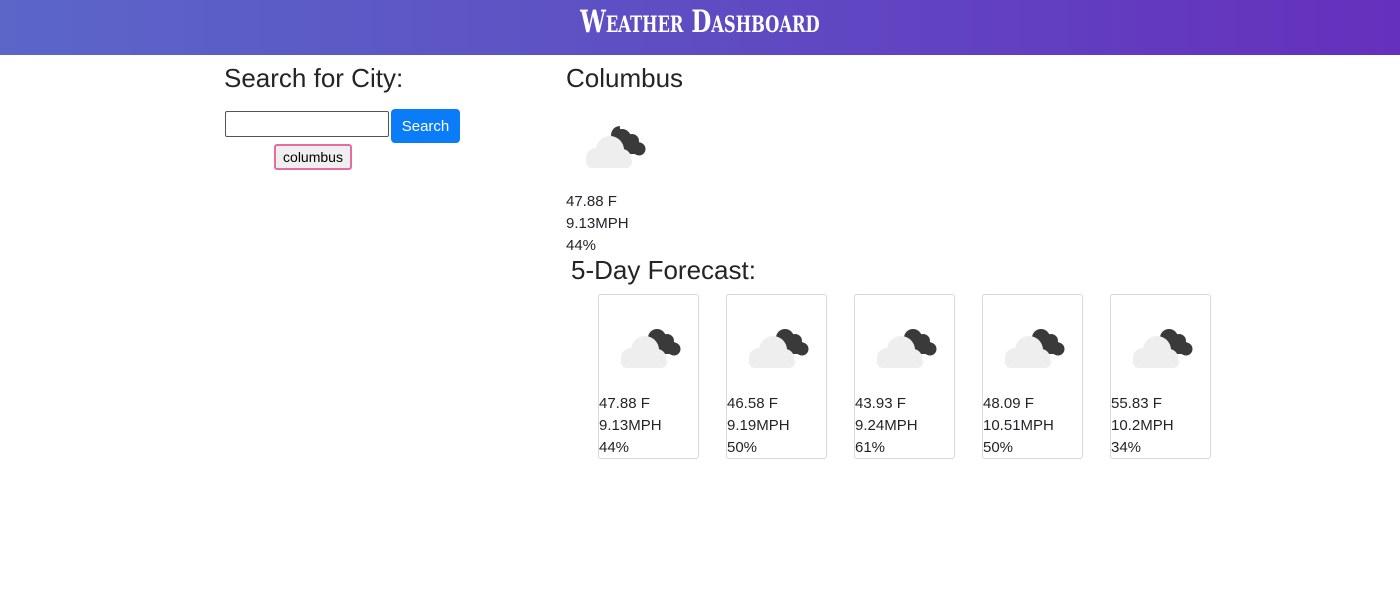 This screenshot has width=1400, height=614. What do you see at coordinates (1160, 376) in the screenshot?
I see `forecast-card: 55.83 F 10.2MPH 34%` at bounding box center [1160, 376].